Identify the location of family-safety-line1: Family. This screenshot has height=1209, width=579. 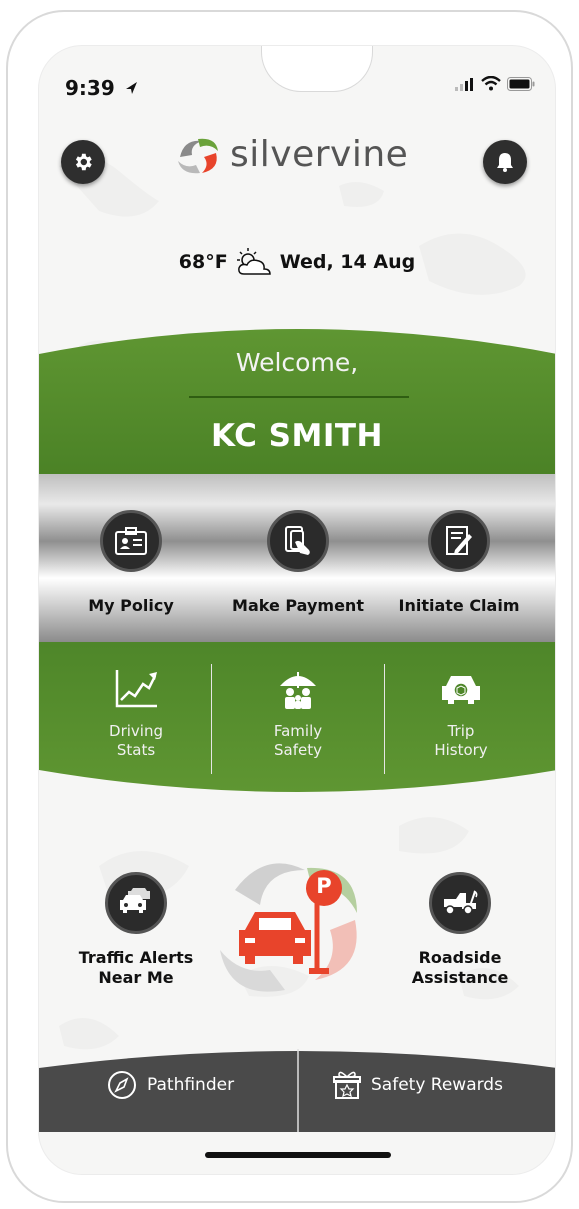
(298, 731).